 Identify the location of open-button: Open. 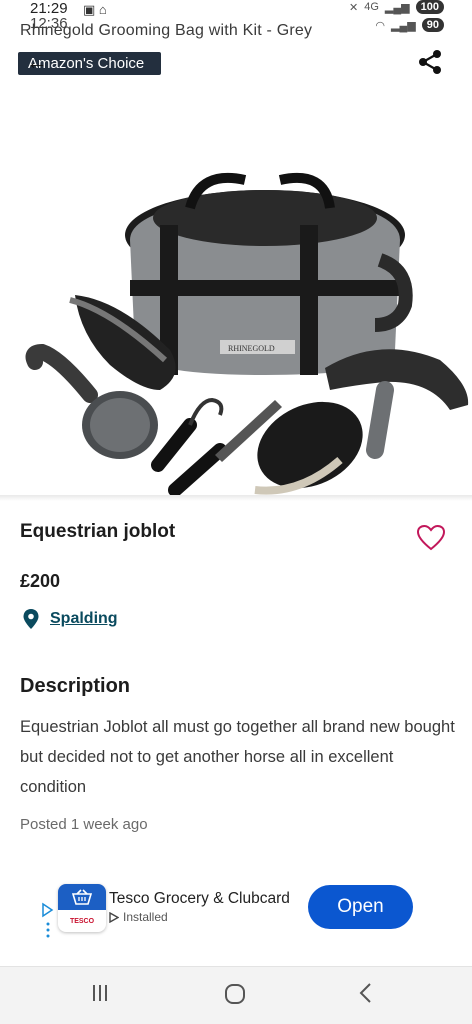
(360, 907).